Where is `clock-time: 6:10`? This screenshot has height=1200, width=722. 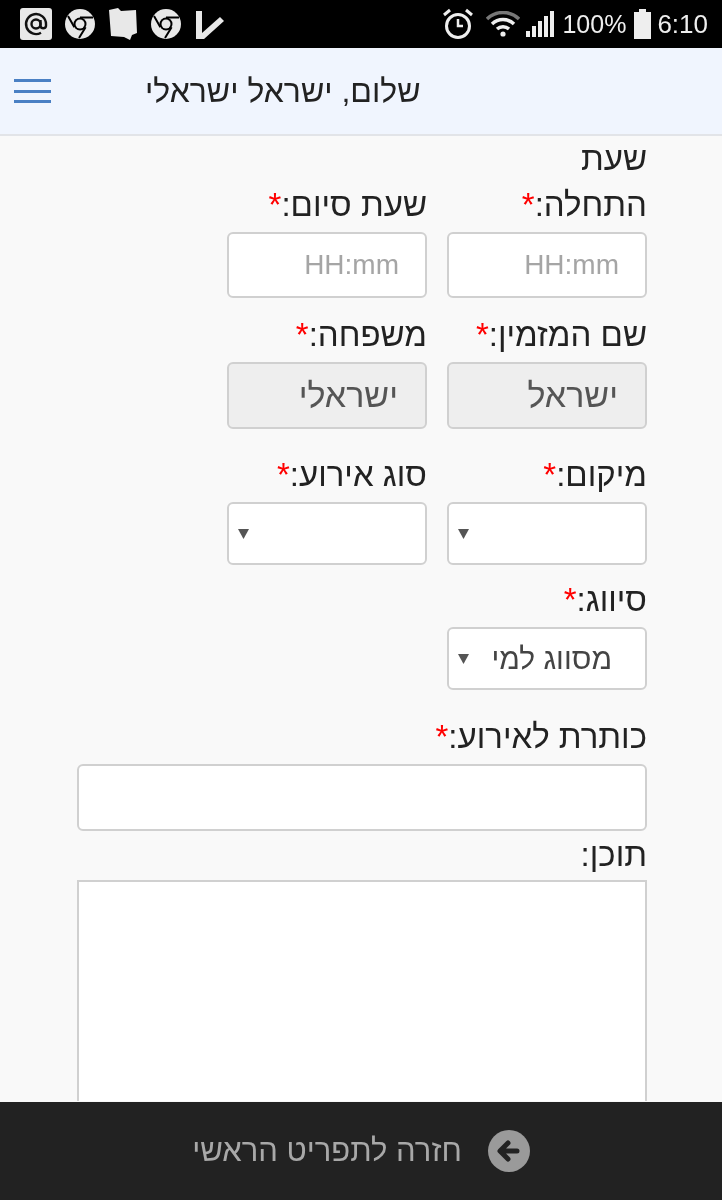
clock-time: 6:10 is located at coordinates (682, 24).